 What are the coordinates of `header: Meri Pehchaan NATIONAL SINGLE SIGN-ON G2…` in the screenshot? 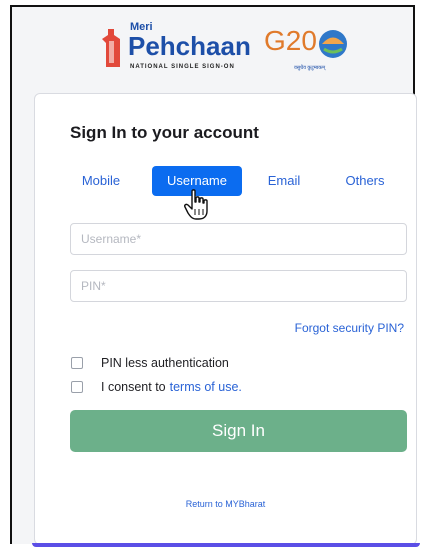 It's located at (212, 48).